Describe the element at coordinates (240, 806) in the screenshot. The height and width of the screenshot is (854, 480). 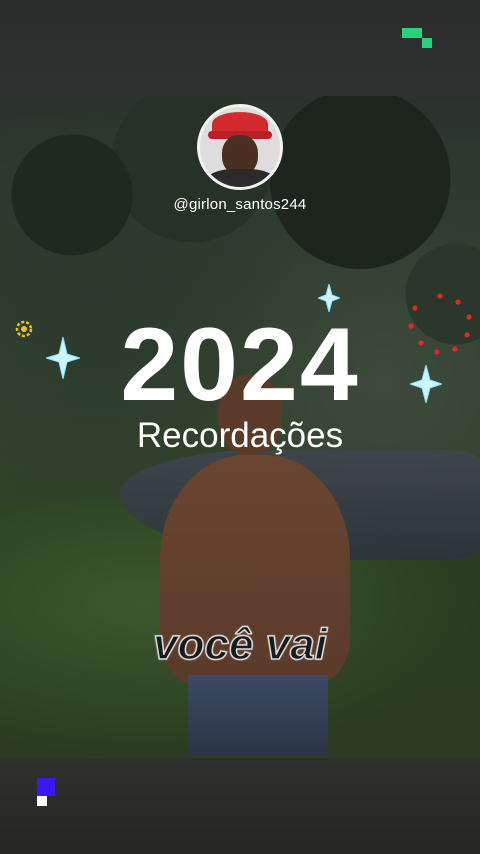
I see `bottom-bar` at that location.